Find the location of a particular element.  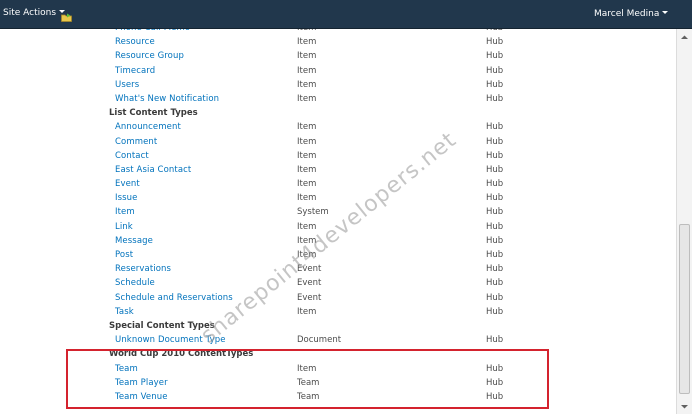

content-type-link: Message is located at coordinates (134, 241).